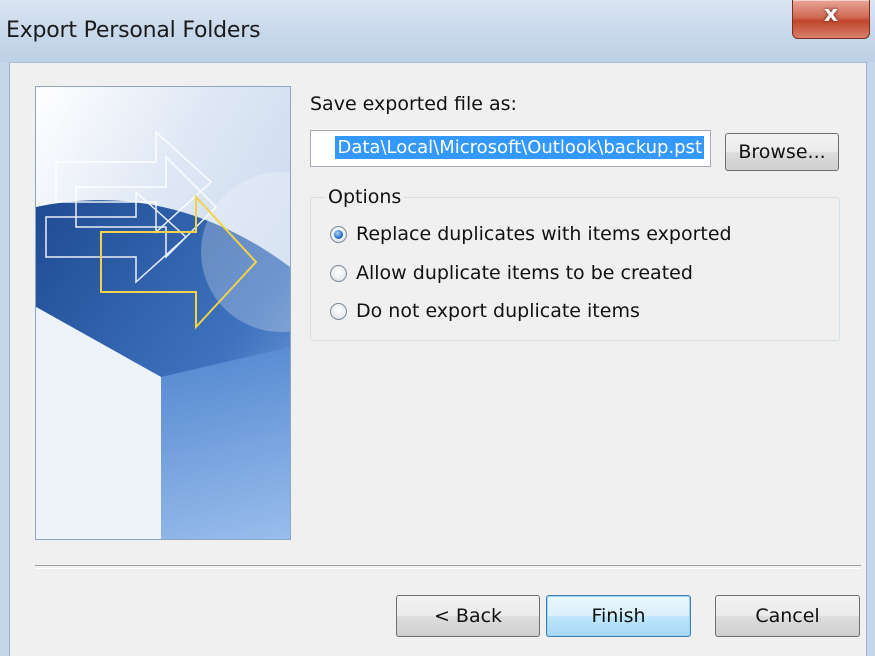  I want to click on window-frame-left, so click(5, 359).